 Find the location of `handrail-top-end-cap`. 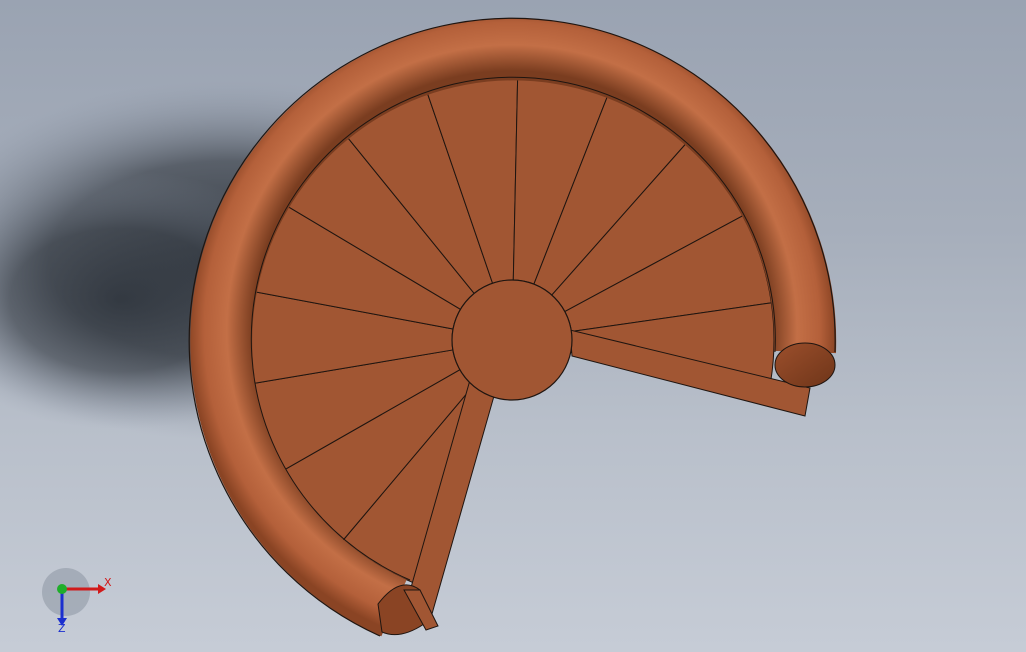

handrail-top-end-cap is located at coordinates (805, 365).